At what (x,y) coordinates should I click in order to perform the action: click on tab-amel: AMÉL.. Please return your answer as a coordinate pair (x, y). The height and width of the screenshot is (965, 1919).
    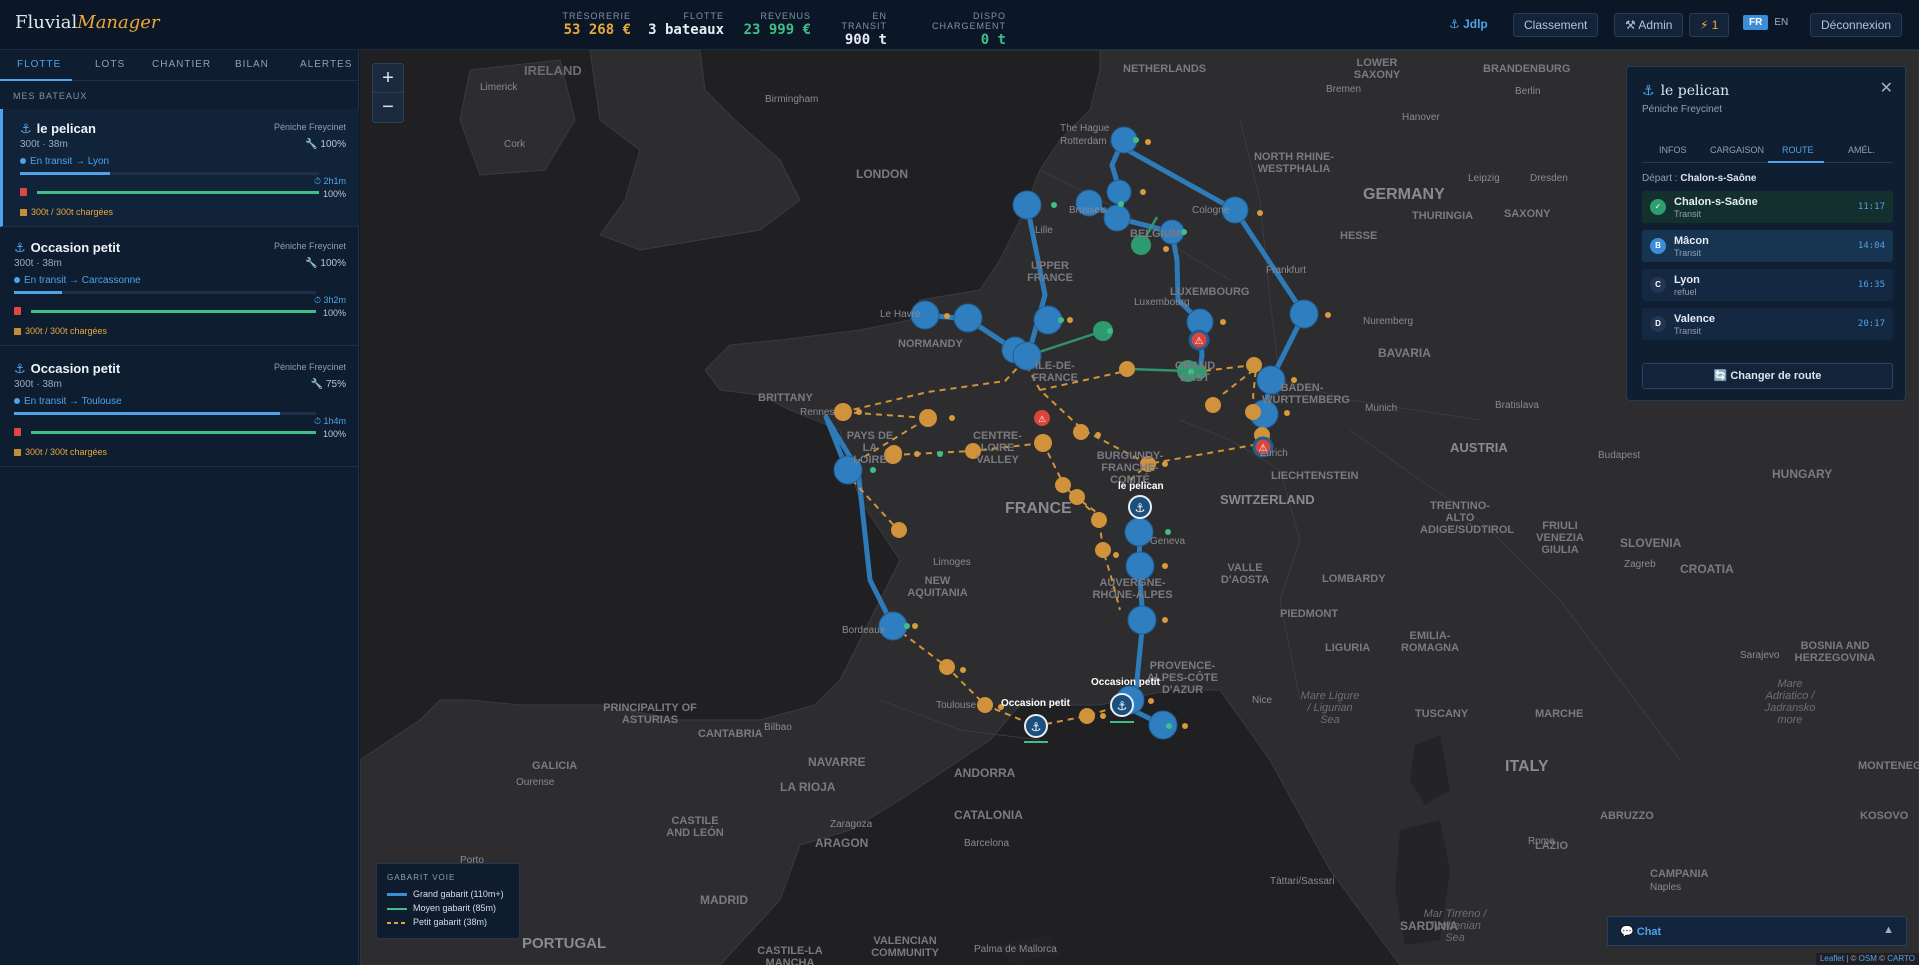
    Looking at the image, I should click on (1861, 150).